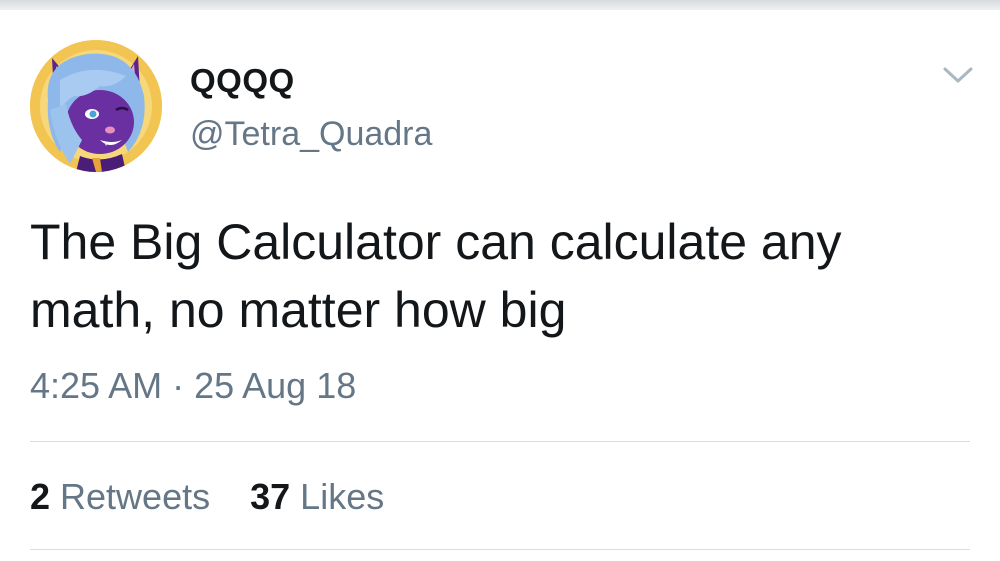 This screenshot has width=1000, height=561. Describe the element at coordinates (311, 134) in the screenshot. I see `user-handle: @Tetra_Quadra` at that location.